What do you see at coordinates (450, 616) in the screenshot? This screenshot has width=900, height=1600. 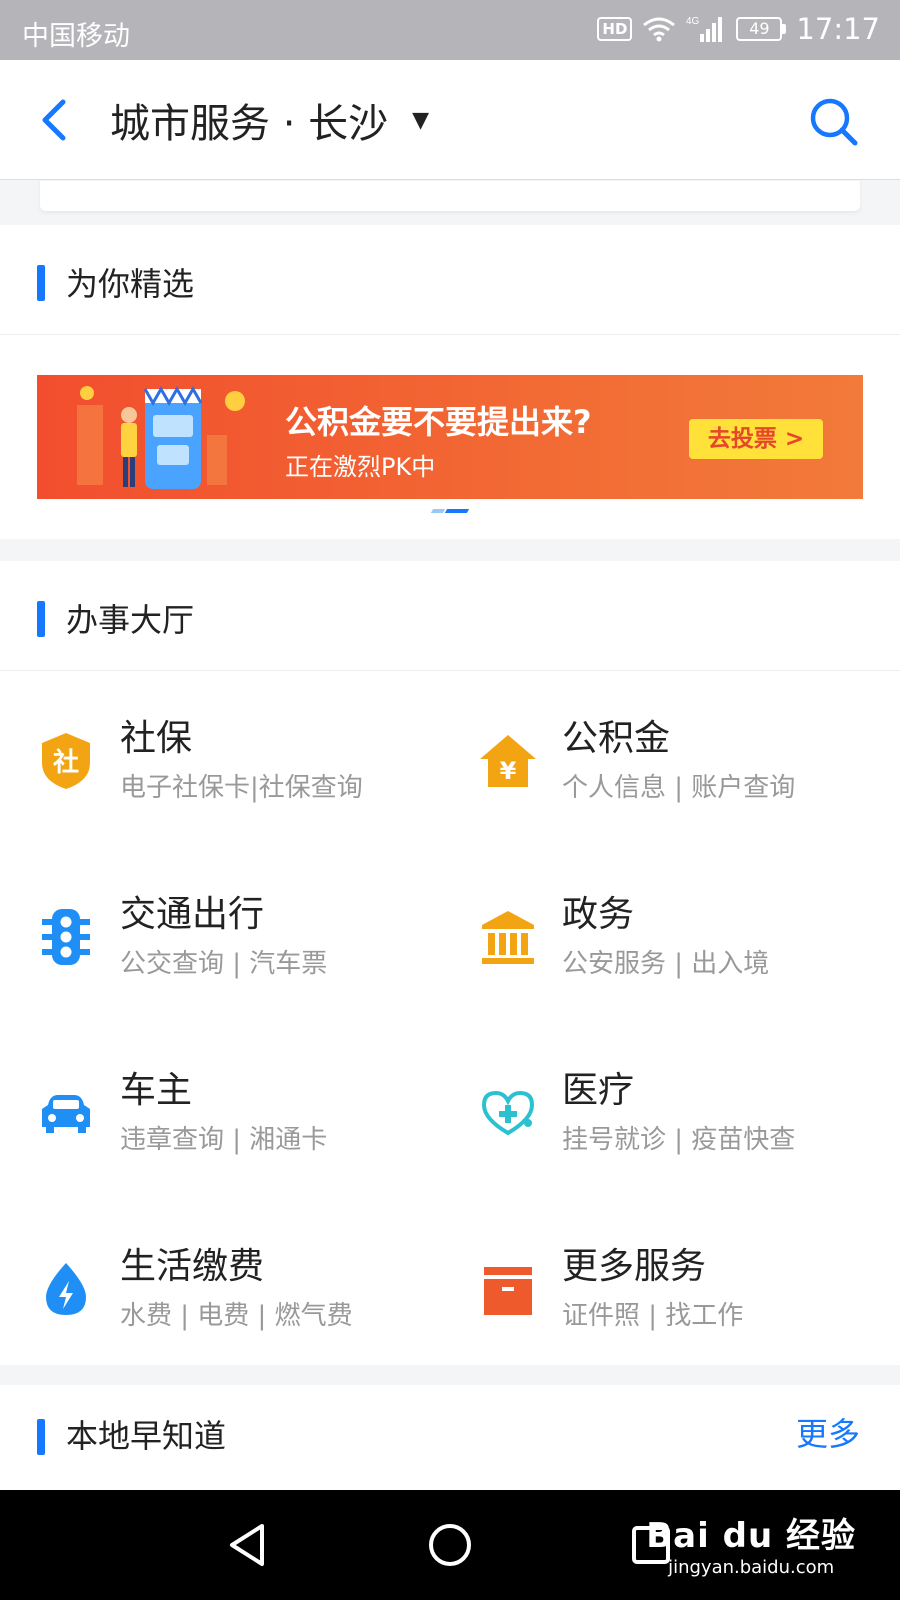 I see `service-hall-header: 办事大厅` at bounding box center [450, 616].